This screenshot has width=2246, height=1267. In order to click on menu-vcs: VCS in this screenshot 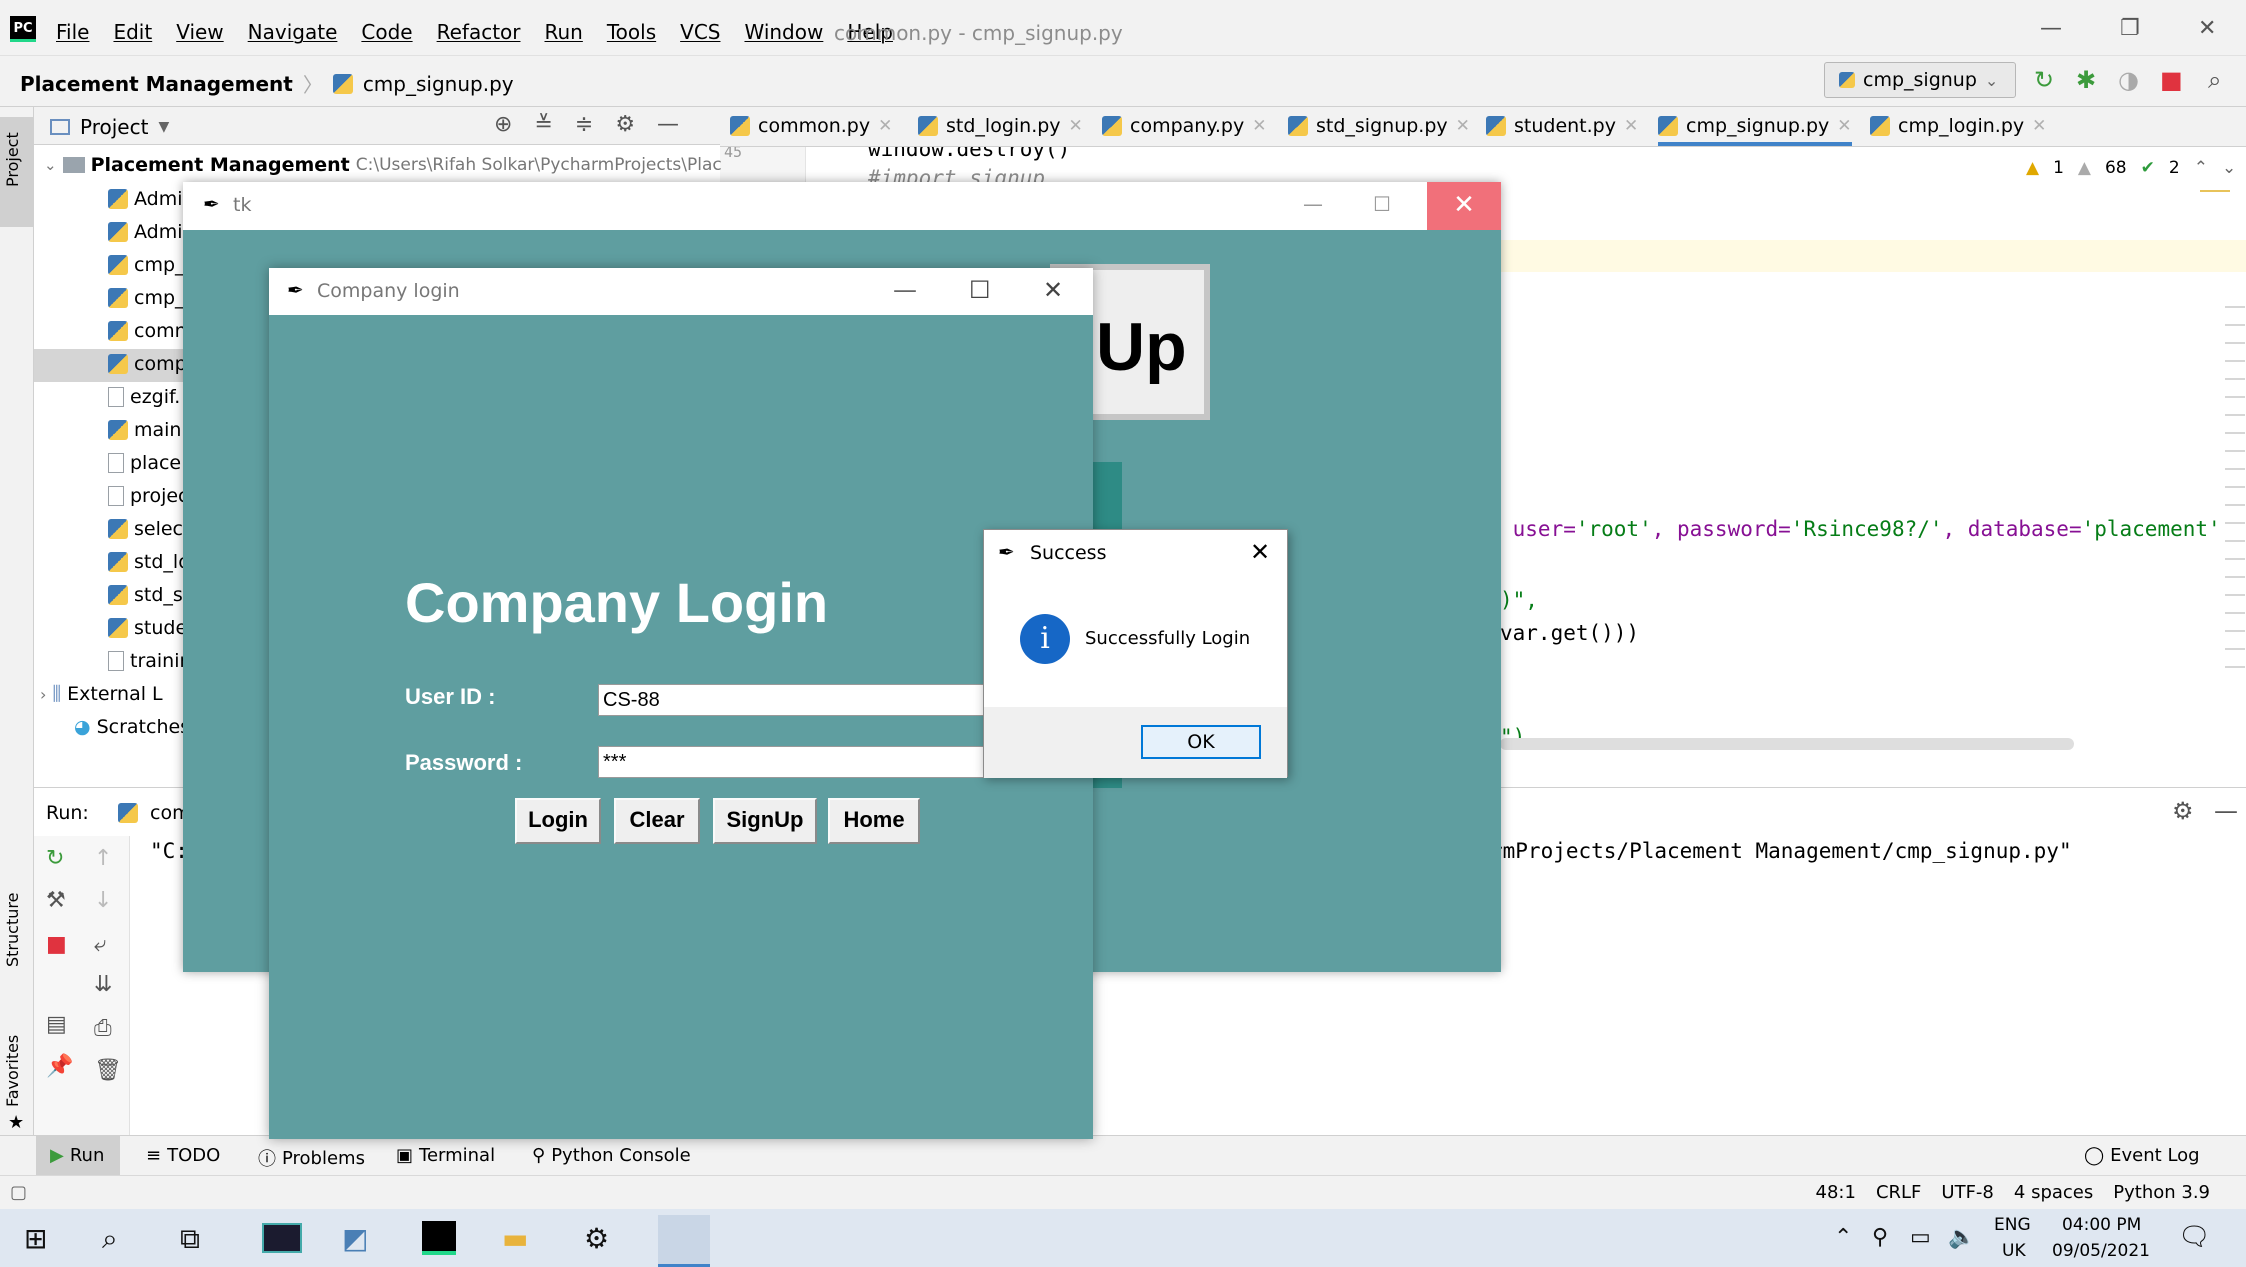, I will do `click(700, 32)`.